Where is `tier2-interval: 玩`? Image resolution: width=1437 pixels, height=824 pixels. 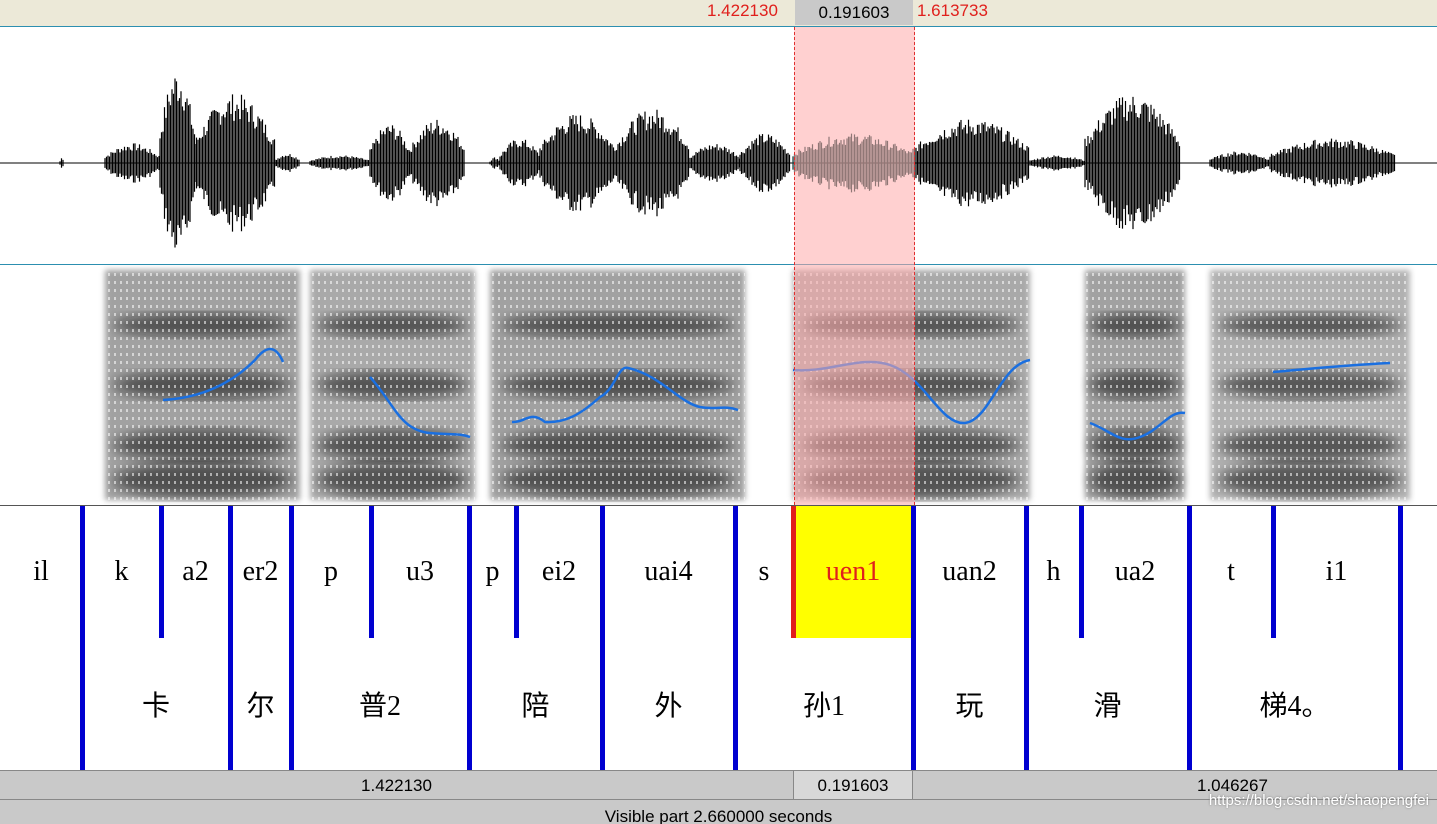 tier2-interval: 玩 is located at coordinates (969, 704).